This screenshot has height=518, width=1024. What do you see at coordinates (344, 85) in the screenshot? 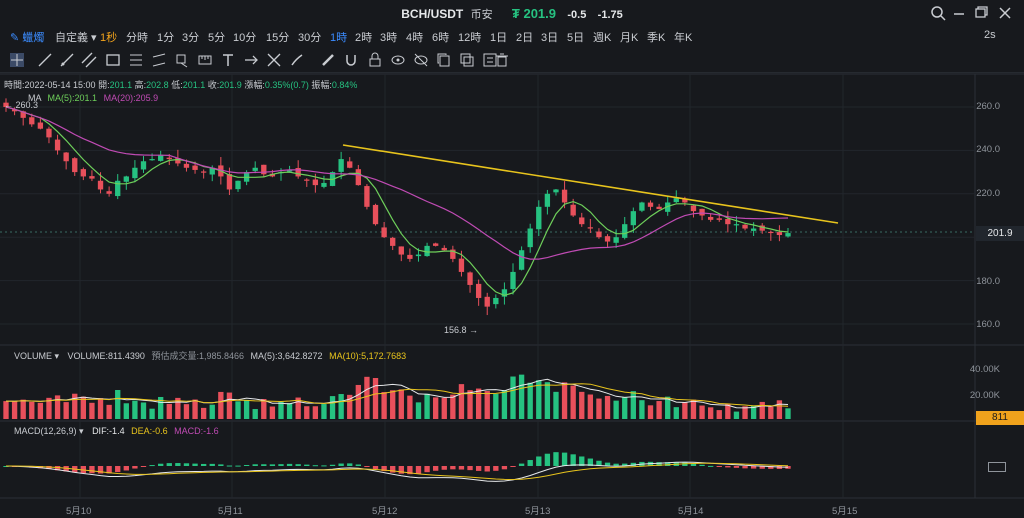
I see `amp-value: 0.84%` at bounding box center [344, 85].